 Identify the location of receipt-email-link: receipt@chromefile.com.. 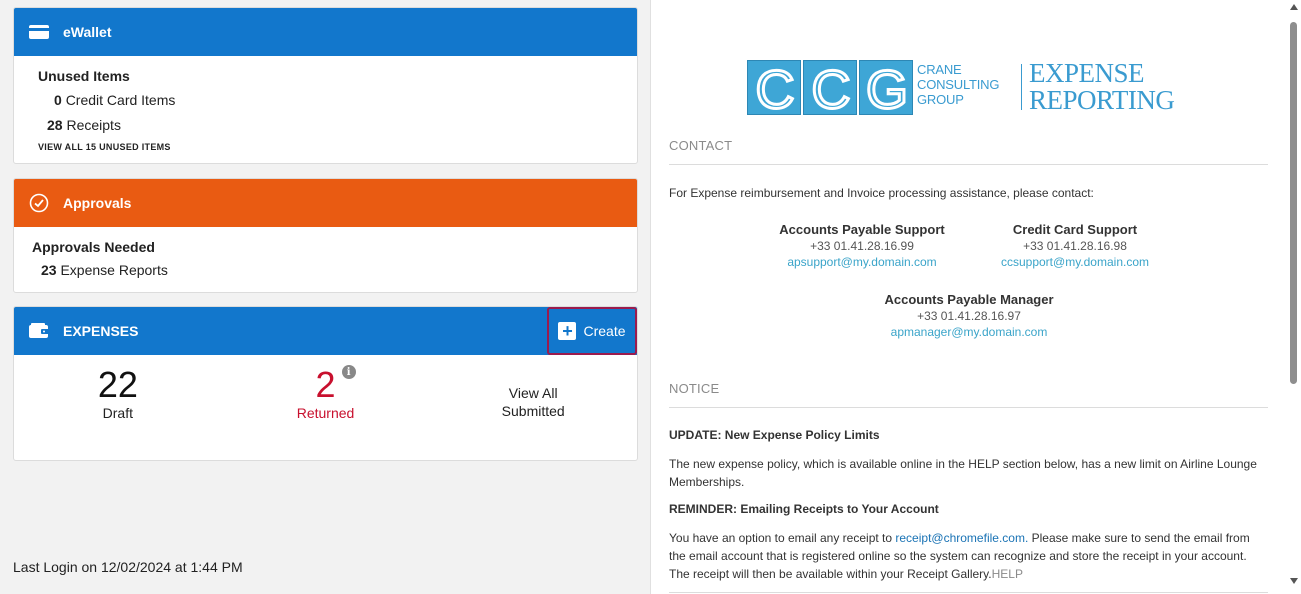
(961, 538).